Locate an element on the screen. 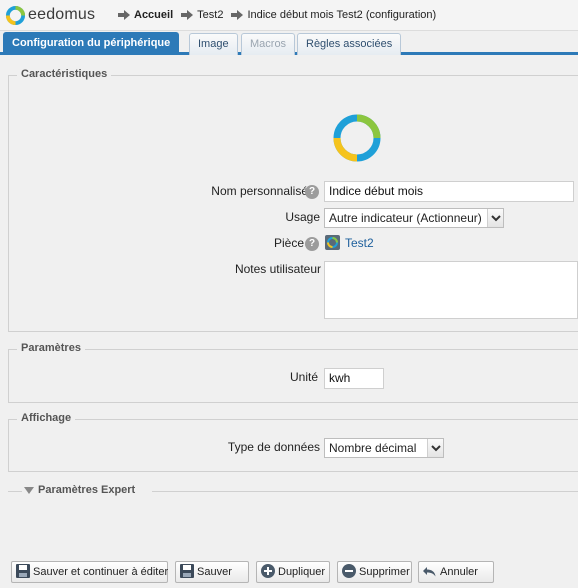  fieldset-legend: Paramètres is located at coordinates (51, 348).